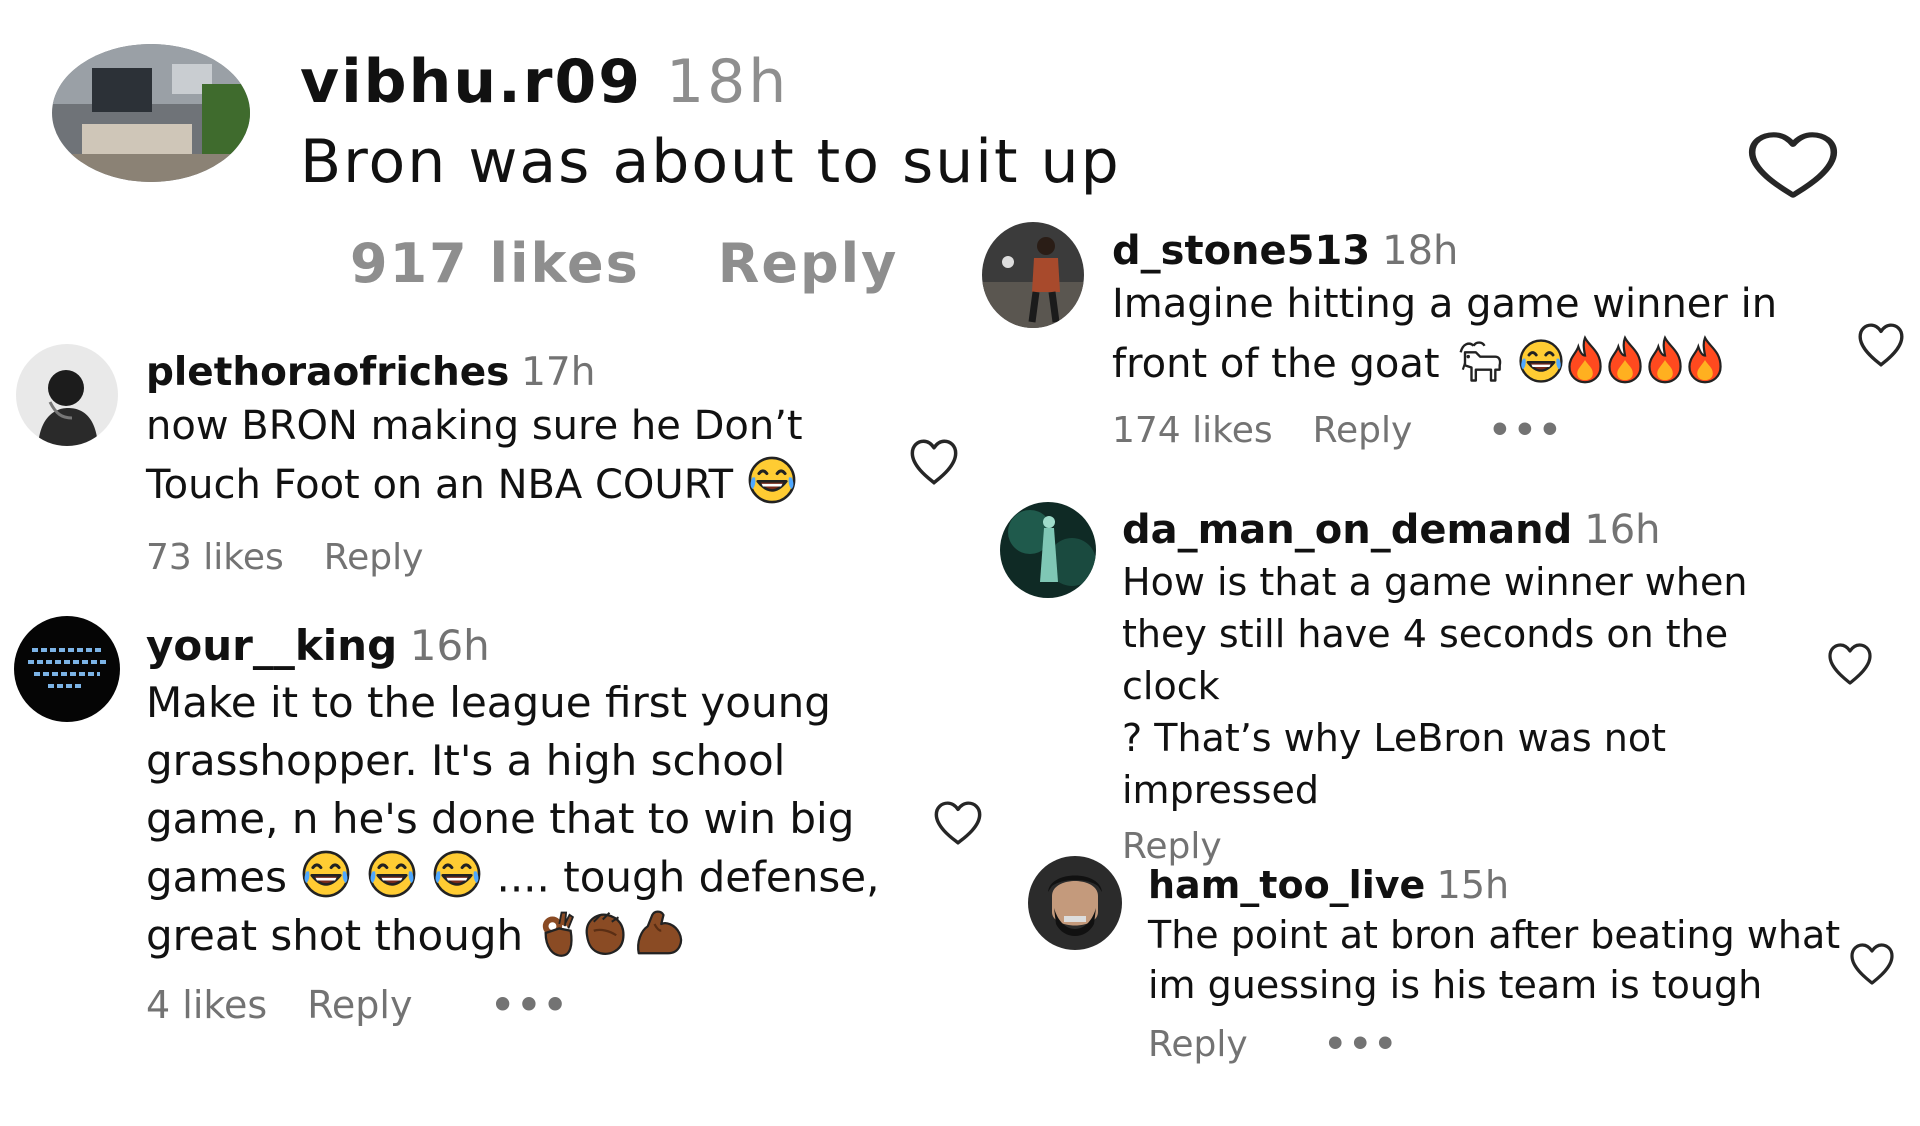 This screenshot has height=1126, width=1920. Describe the element at coordinates (495, 263) in the screenshot. I see `likes-count: 917 likes` at that location.